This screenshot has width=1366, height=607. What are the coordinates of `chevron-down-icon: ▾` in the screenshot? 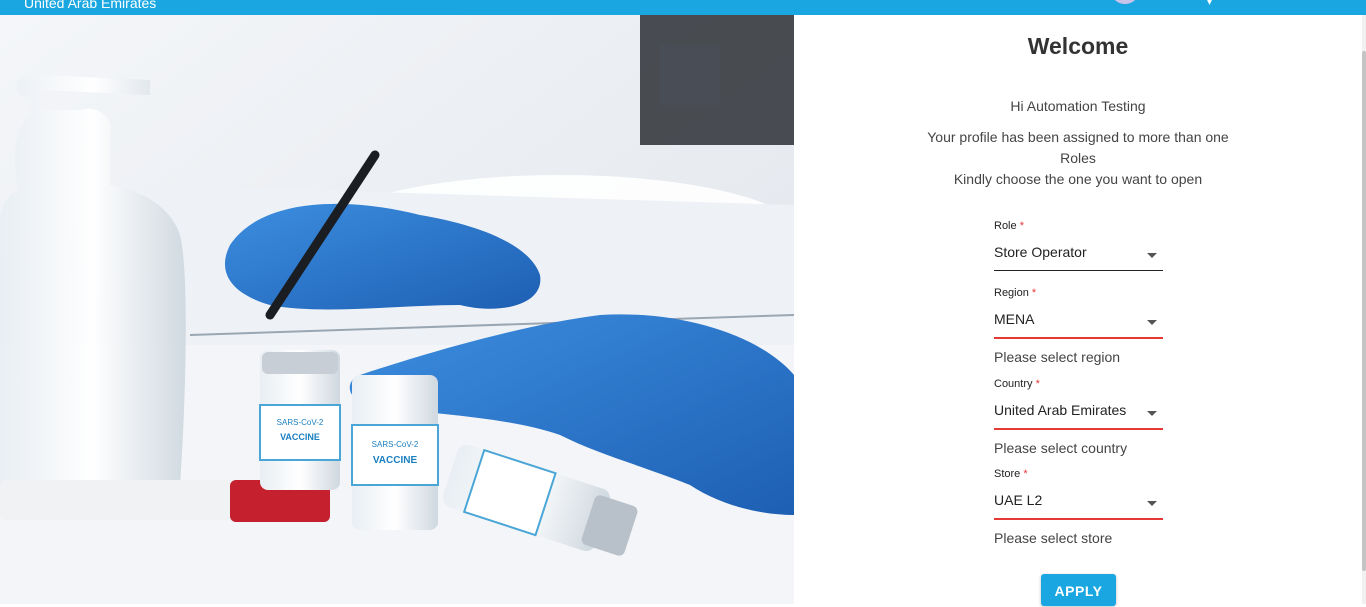 It's located at (1209, 4).